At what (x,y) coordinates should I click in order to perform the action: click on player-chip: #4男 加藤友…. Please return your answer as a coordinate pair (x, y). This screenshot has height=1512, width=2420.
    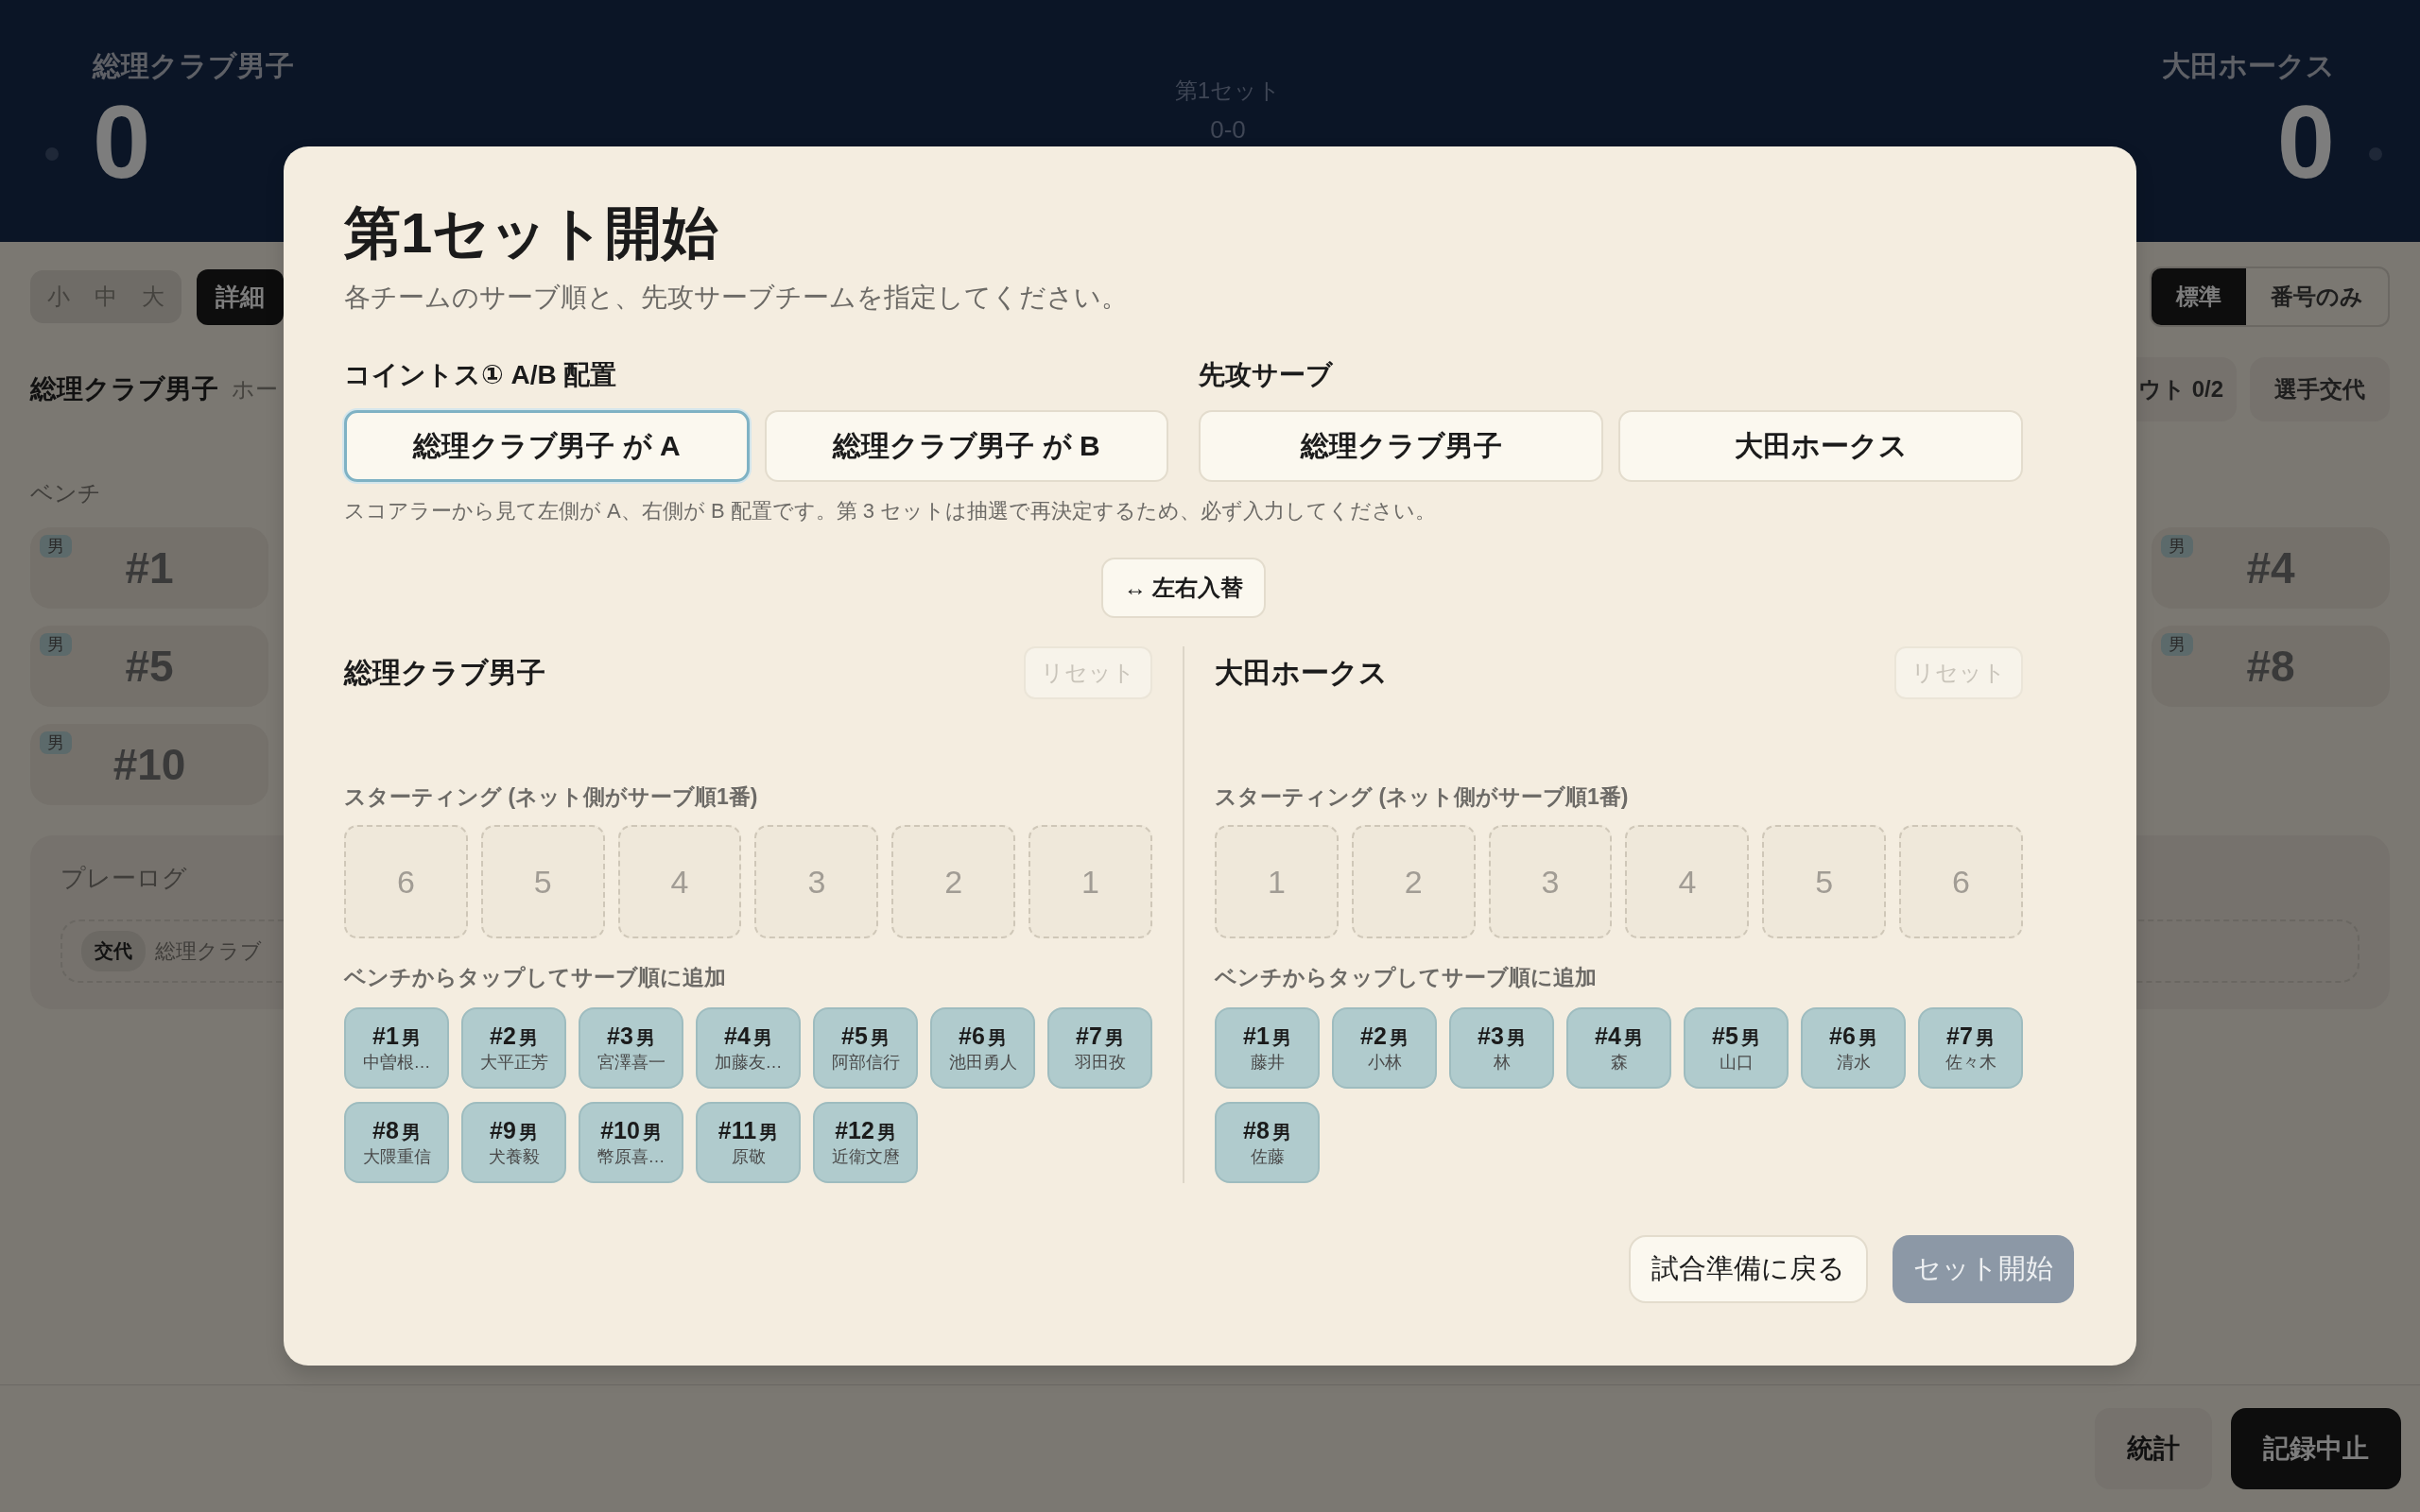
    Looking at the image, I should click on (749, 1048).